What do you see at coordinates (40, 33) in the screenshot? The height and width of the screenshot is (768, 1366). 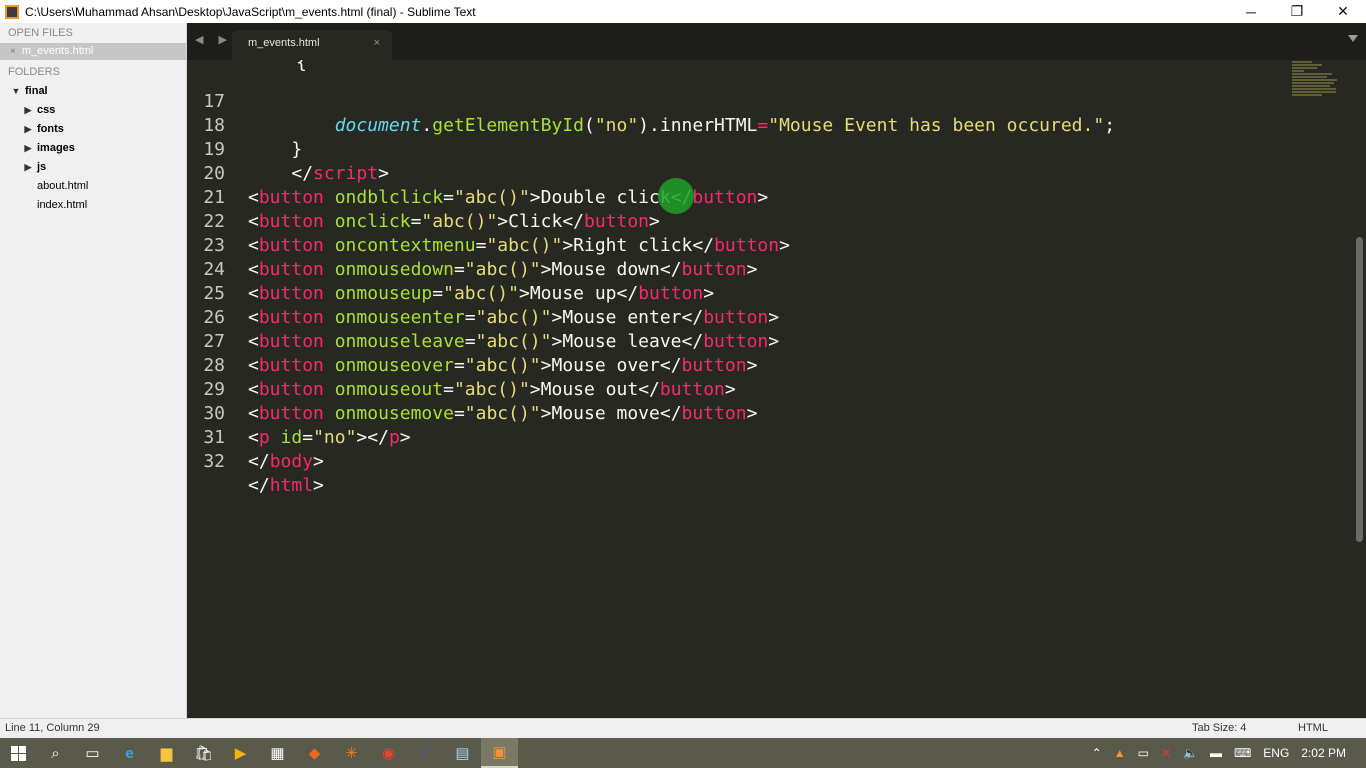 I see `open-files-header: OPEN FILES` at bounding box center [40, 33].